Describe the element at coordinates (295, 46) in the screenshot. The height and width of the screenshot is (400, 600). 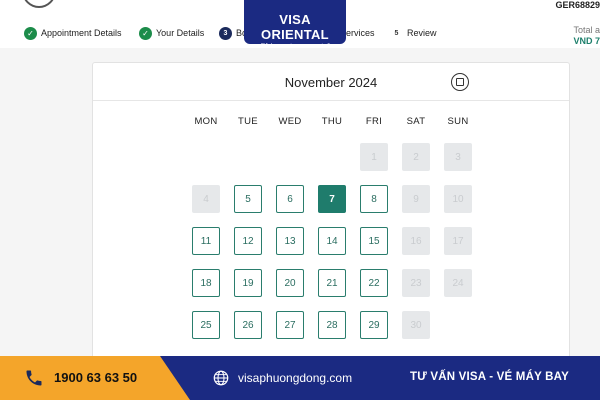
I see `brand-tagline: "Make your journeys easier"` at that location.